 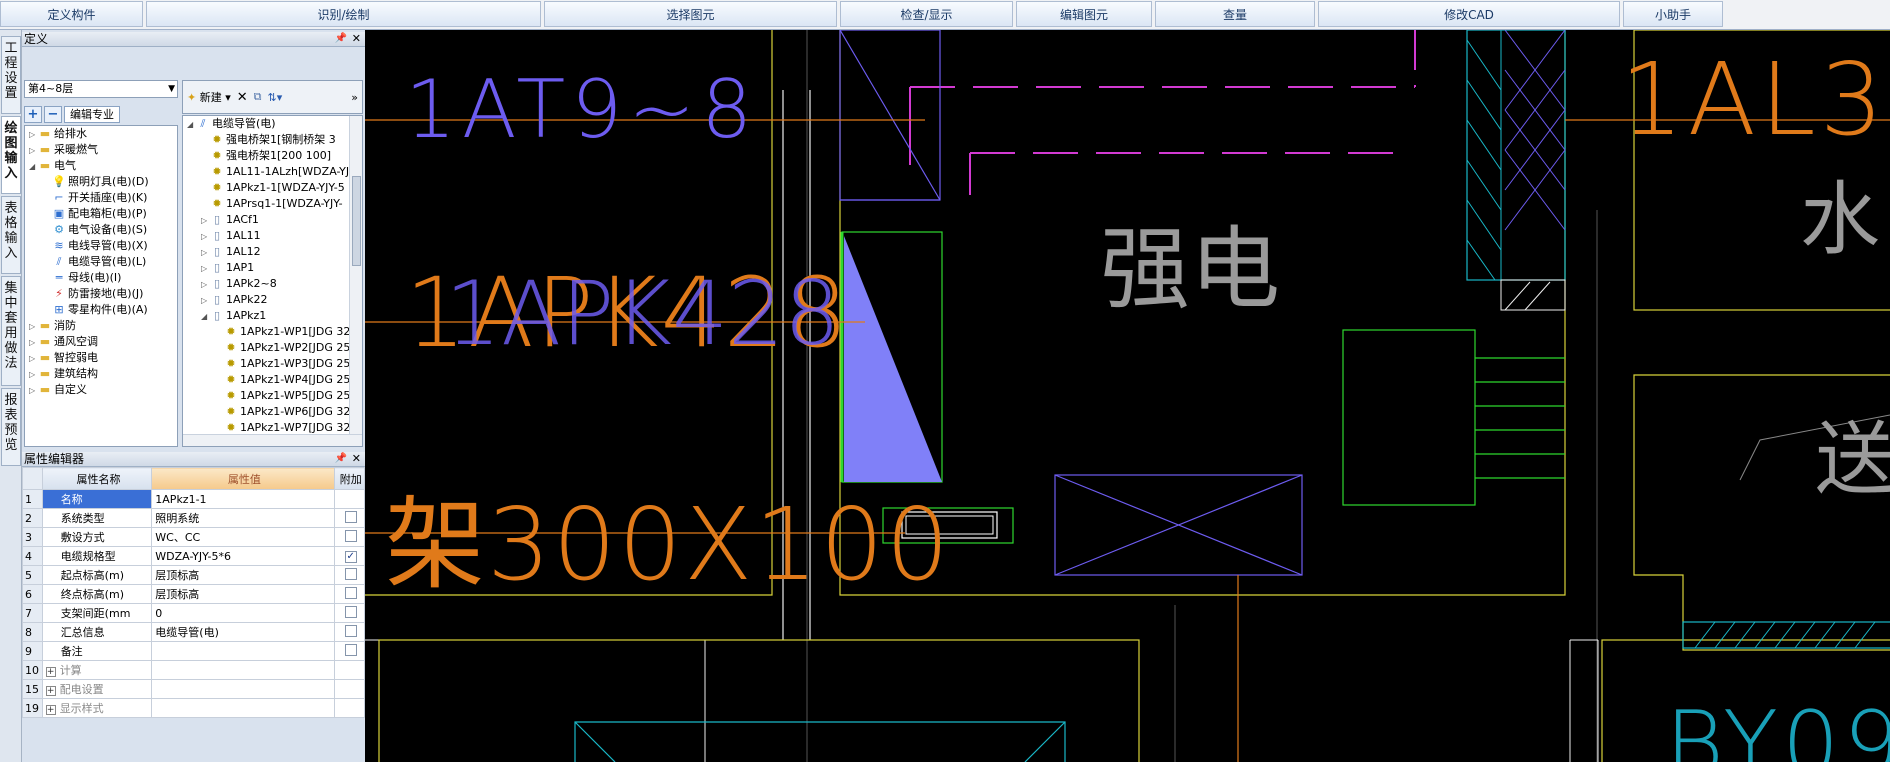 I want to click on toolbar-select-element: 选择图元, so click(x=690, y=14).